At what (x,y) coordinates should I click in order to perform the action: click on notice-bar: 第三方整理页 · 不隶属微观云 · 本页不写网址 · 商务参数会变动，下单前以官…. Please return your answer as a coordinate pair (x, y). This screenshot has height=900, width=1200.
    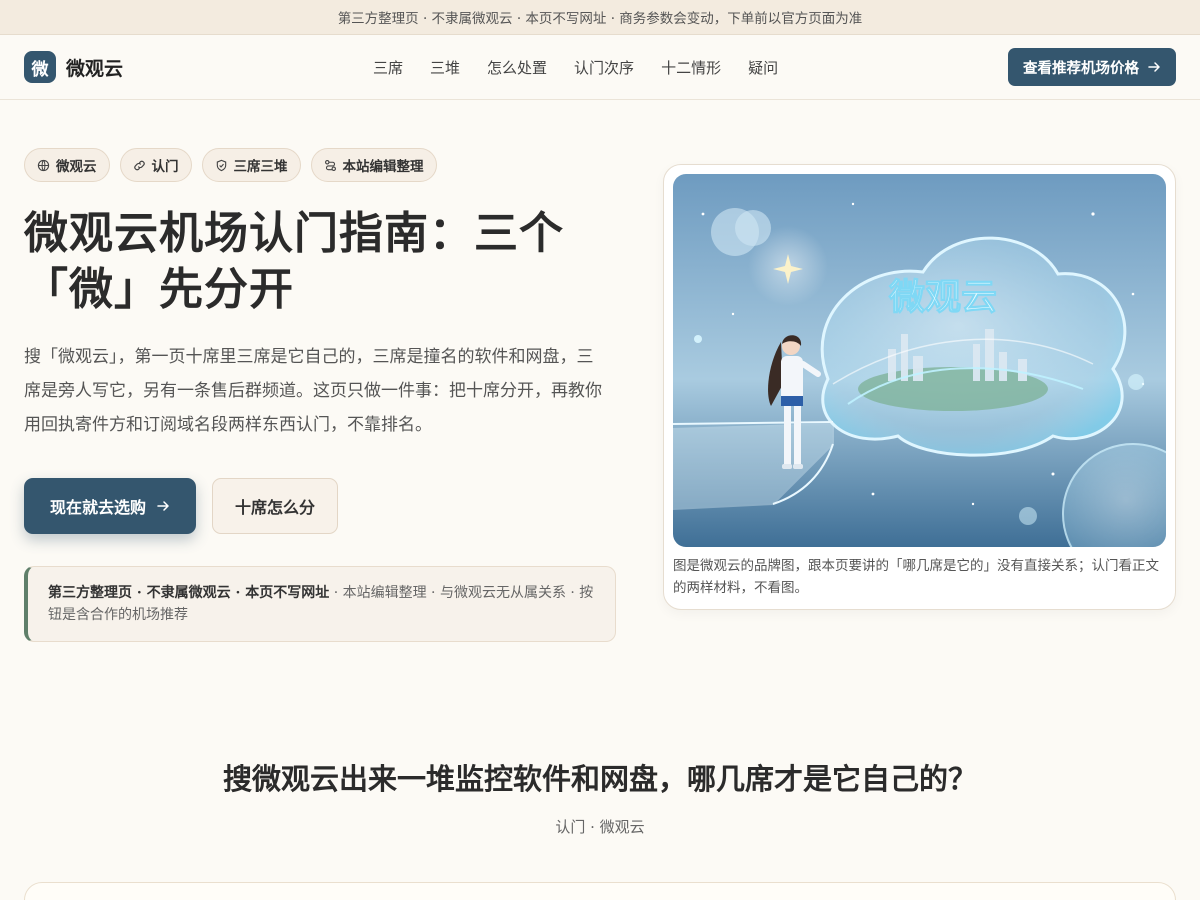
    Looking at the image, I should click on (600, 17).